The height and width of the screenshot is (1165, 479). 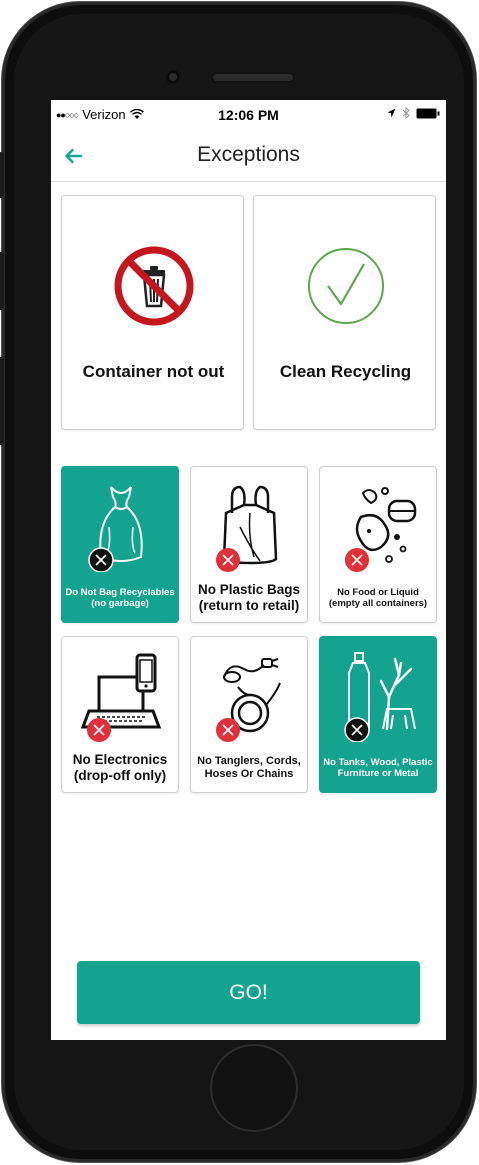 I want to click on exception-no-tanglers: No Tanglers, Cords, Hoses Or Chains, so click(x=249, y=714).